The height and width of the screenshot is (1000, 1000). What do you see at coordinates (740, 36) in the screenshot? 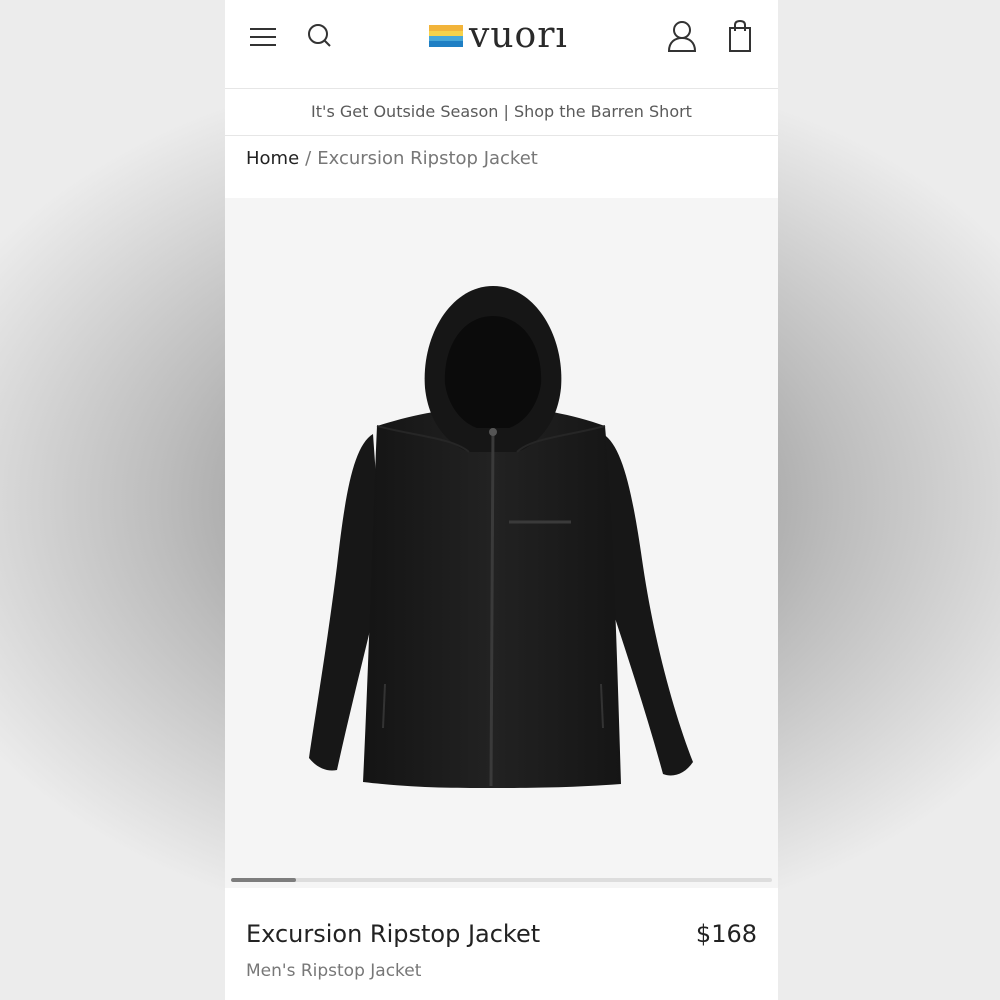
I see `shopping-bag-icon` at bounding box center [740, 36].